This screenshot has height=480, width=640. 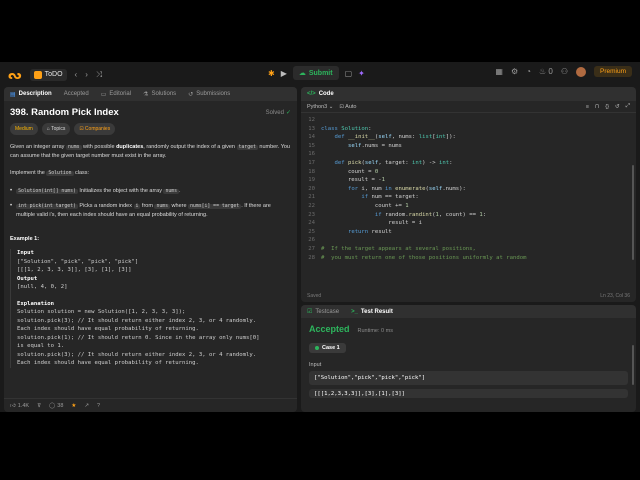 I want to click on example-line: [[[1, 2, 3, 3, 3]], [3], [1], [3]], so click(x=74, y=270).